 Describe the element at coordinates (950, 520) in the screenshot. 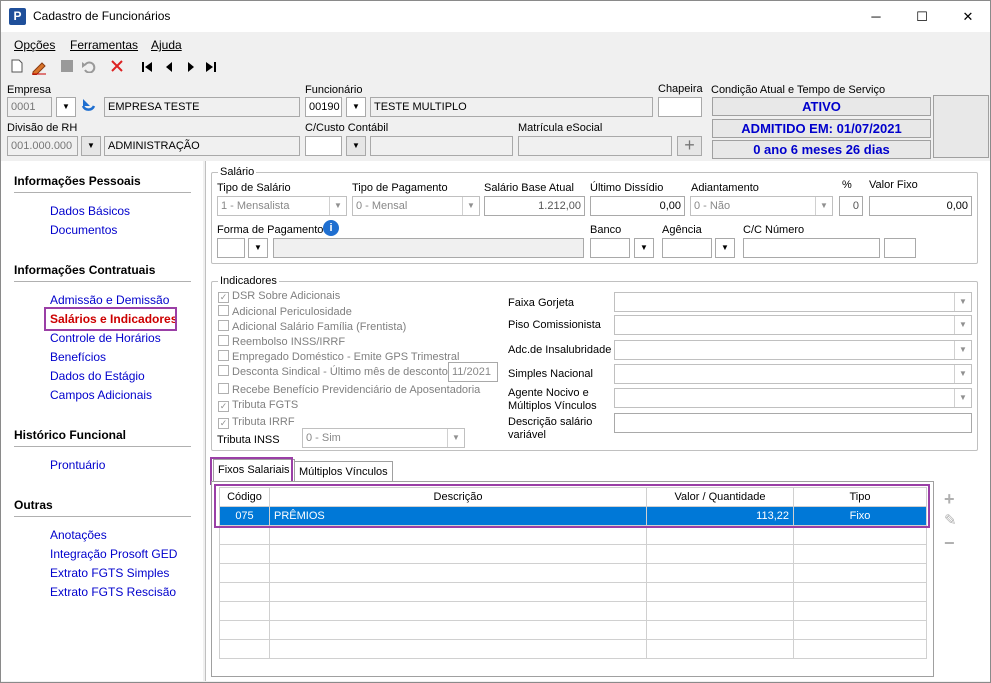

I see `edit-row-icon: ✎` at that location.